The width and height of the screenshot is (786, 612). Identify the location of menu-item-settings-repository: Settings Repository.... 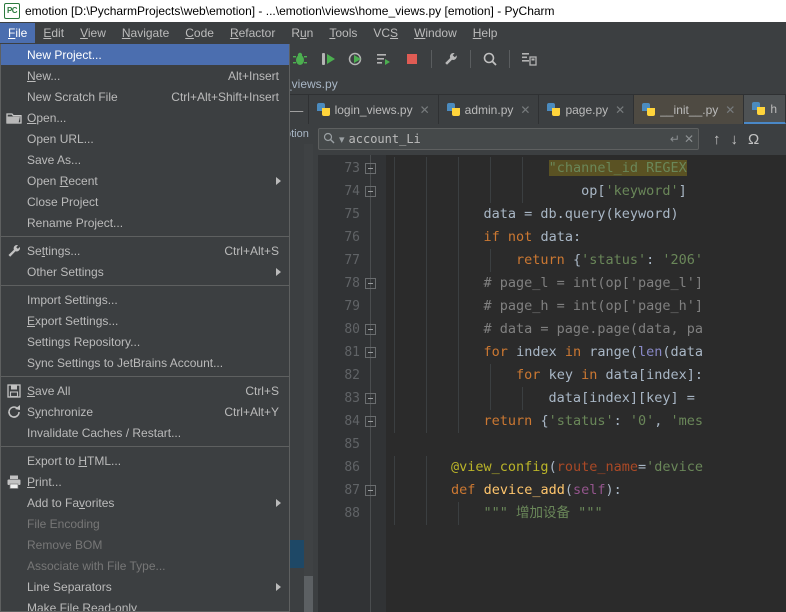
(145, 341).